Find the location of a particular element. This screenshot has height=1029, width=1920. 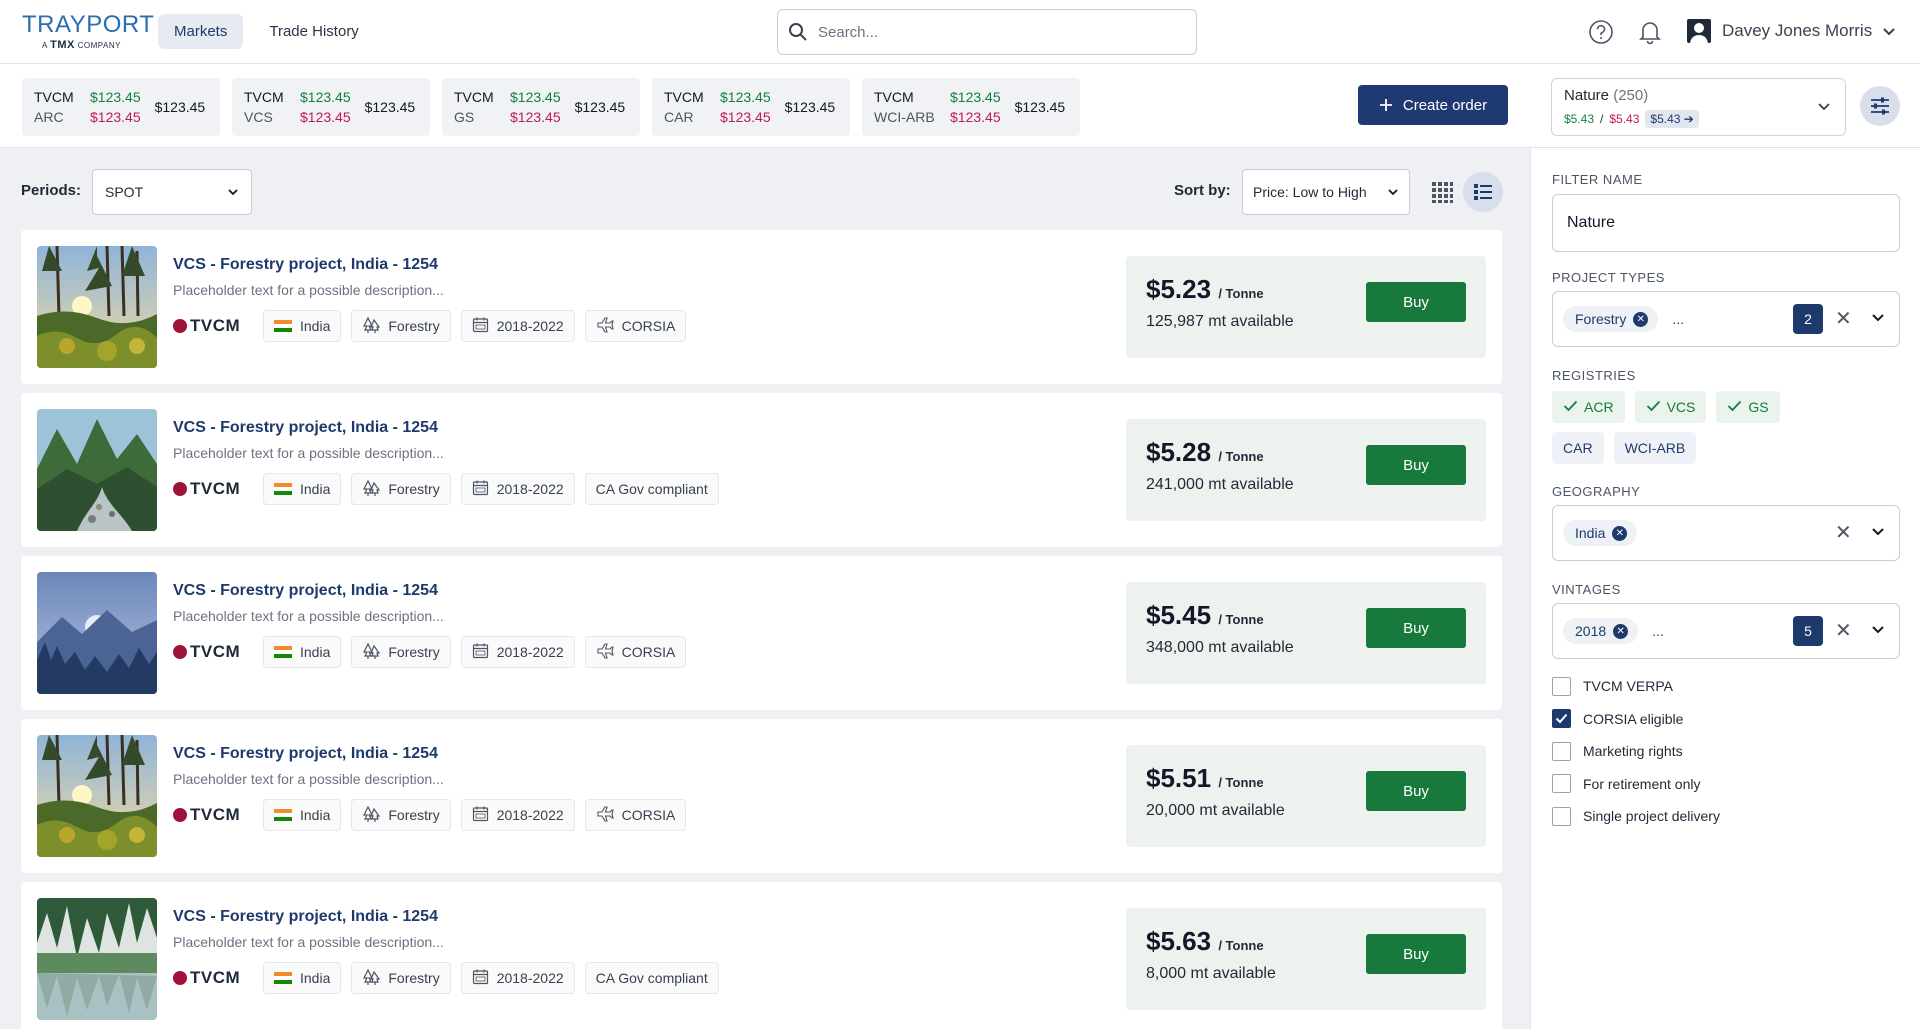

registry-chip-gs: GS is located at coordinates (1748, 407).